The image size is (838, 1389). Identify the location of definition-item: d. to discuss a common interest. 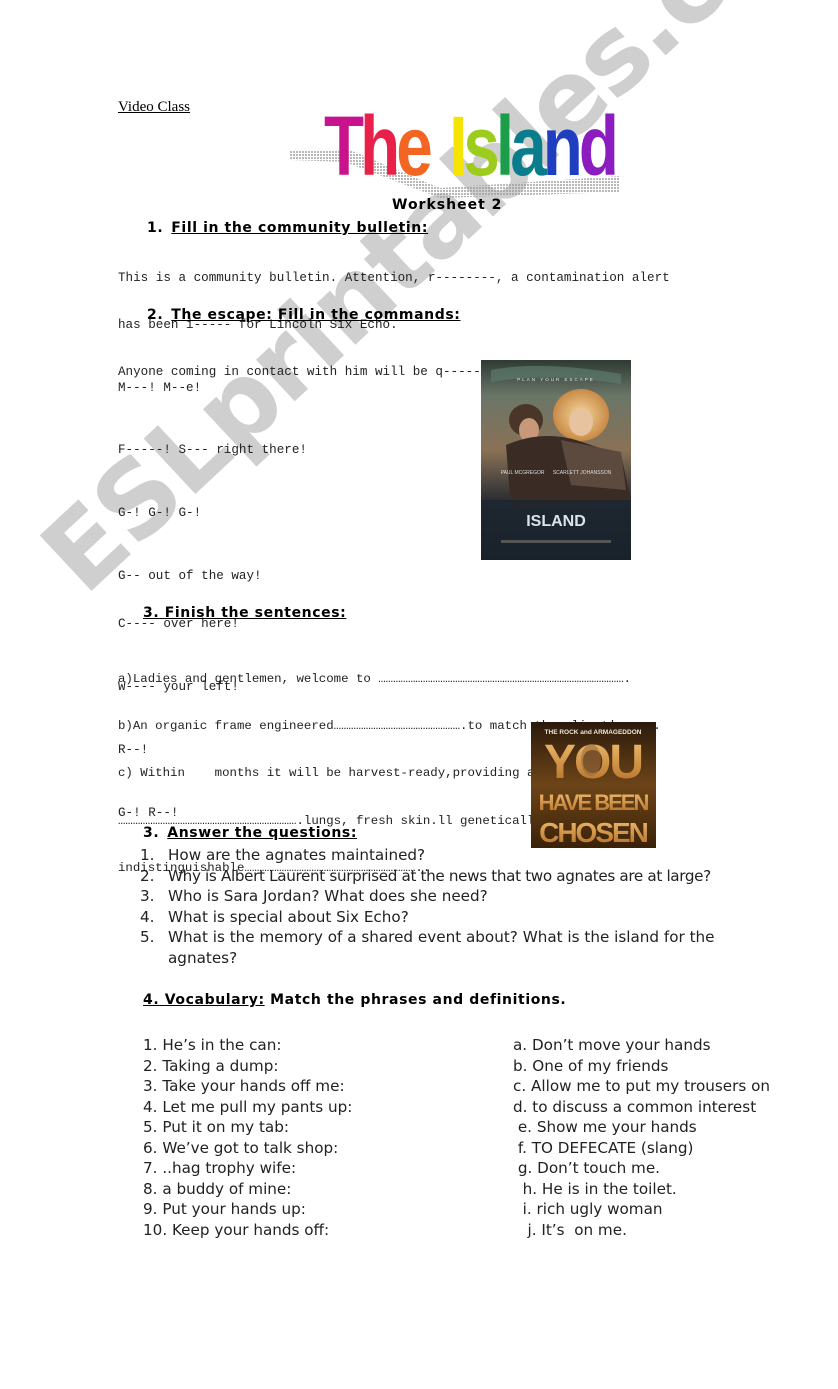
(635, 1106).